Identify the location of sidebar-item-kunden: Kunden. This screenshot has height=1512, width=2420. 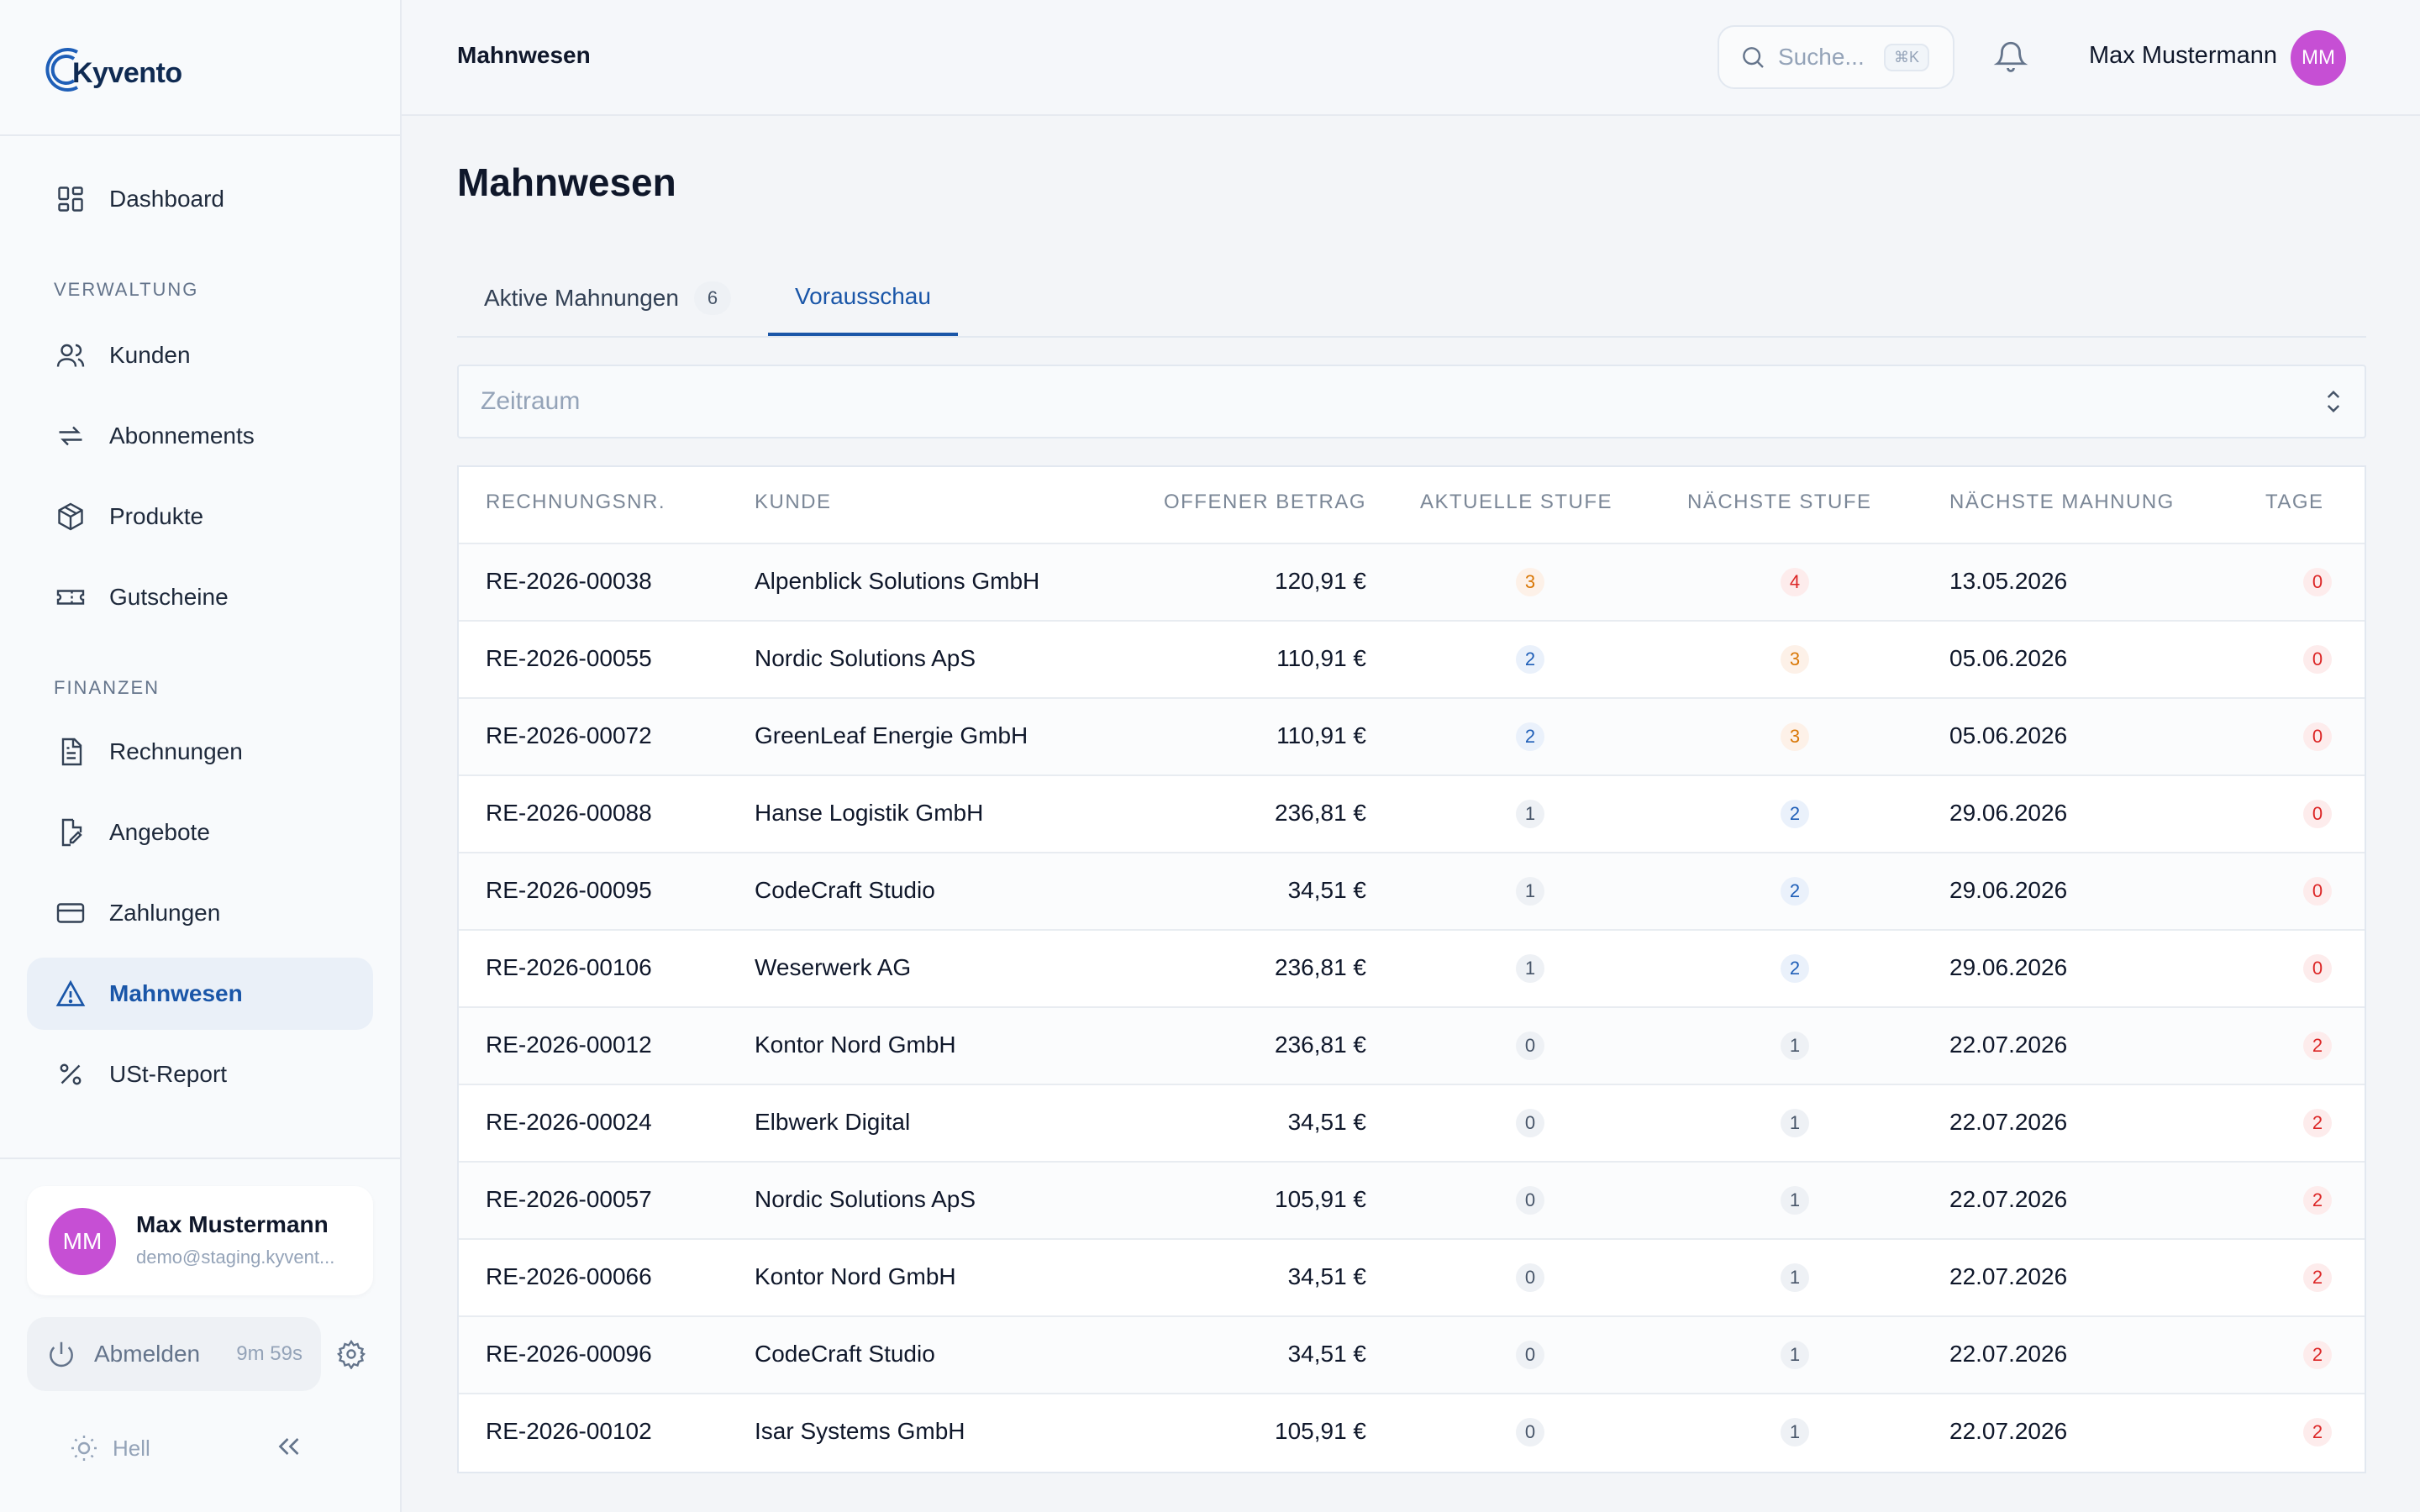
(200, 355).